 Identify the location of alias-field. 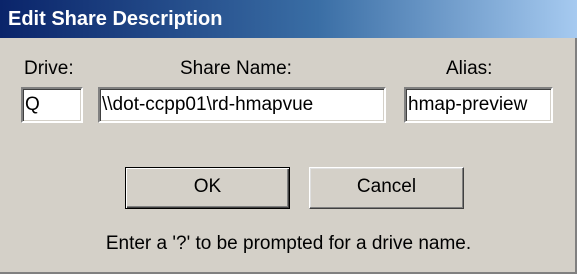
(478, 105).